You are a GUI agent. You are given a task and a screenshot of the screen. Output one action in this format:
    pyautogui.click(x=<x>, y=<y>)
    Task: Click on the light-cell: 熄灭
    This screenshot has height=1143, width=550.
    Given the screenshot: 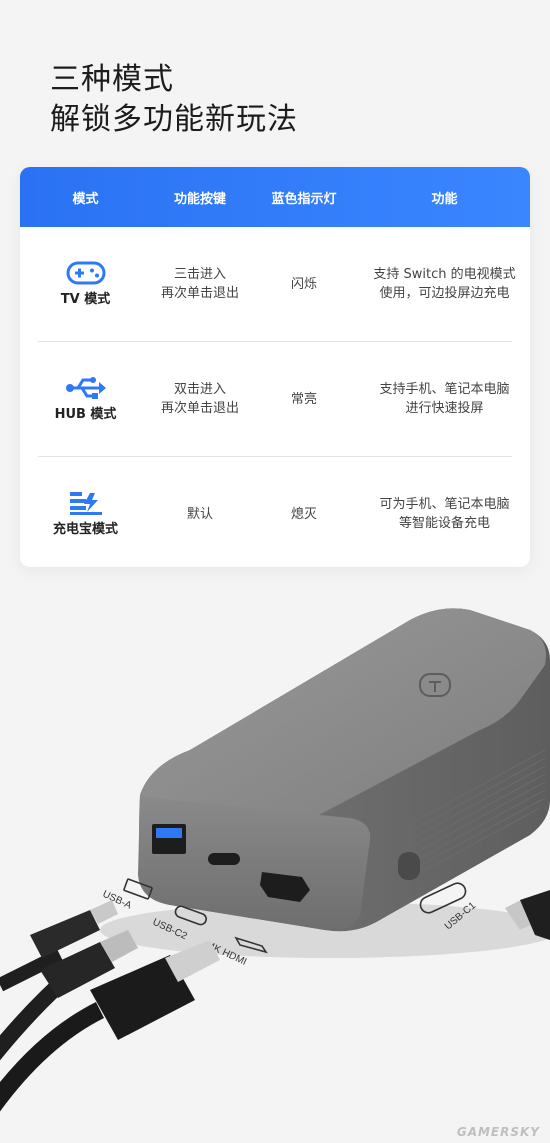 What is the action you would take?
    pyautogui.click(x=303, y=514)
    